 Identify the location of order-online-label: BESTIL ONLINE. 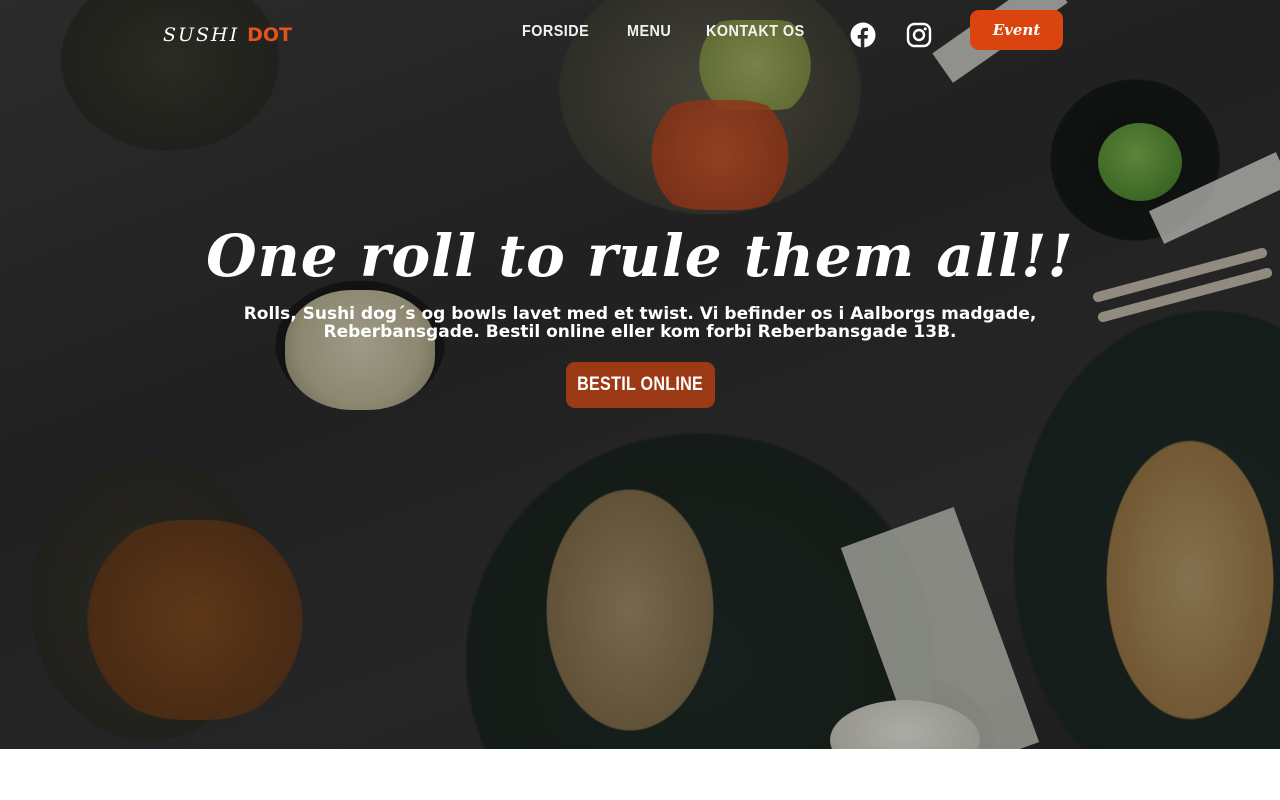
(640, 384).